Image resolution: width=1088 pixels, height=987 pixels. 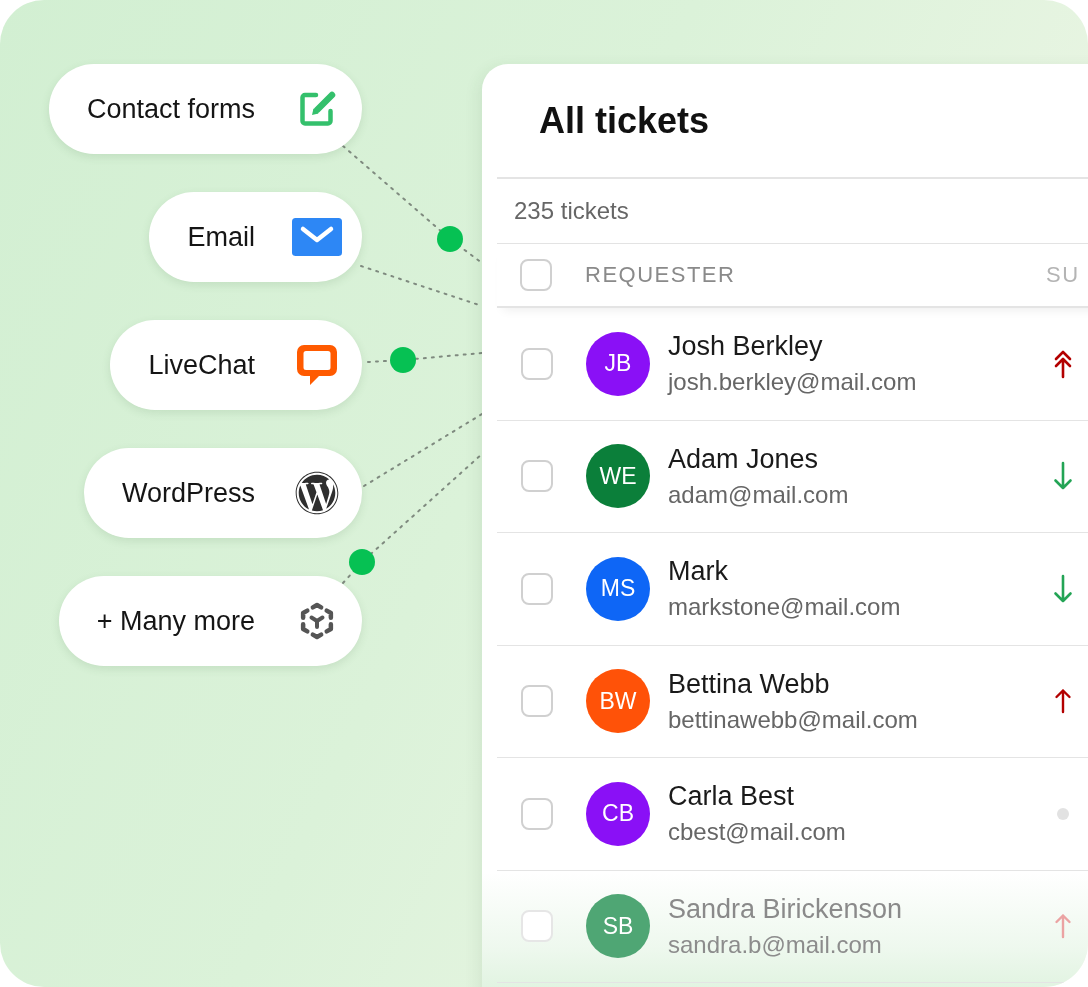 I want to click on avatar: JB, so click(x=618, y=363).